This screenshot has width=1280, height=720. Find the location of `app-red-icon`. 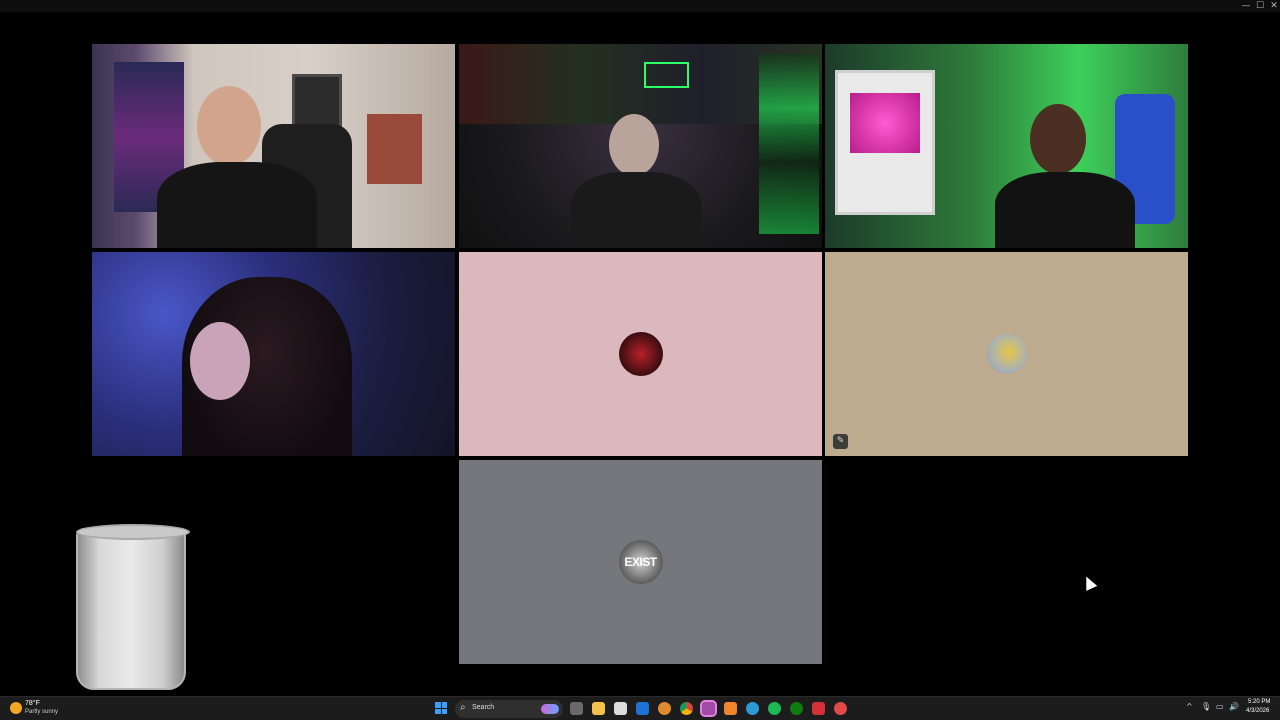

app-red-icon is located at coordinates (818, 708).